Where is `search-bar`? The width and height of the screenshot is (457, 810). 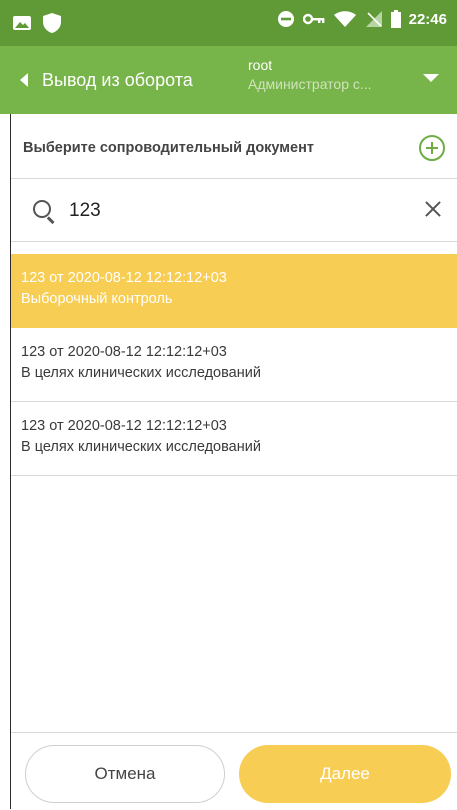
search-bar is located at coordinates (234, 210).